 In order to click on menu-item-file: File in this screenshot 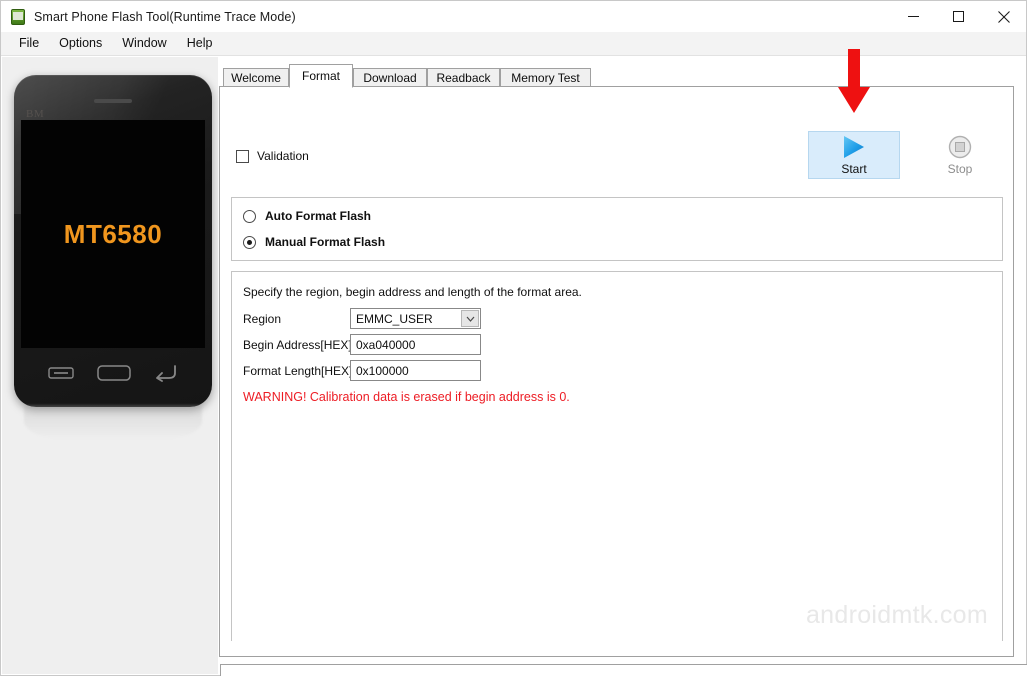, I will do `click(29, 43)`.